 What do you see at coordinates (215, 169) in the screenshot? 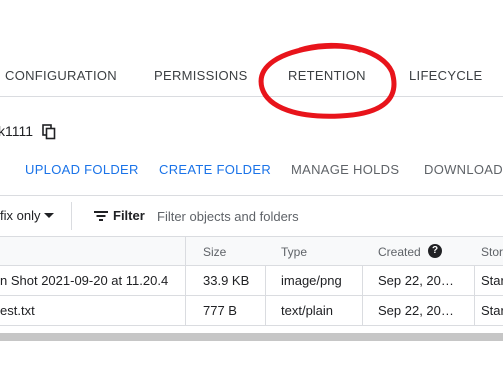
I see `create-folder-button: CREATE FOLDER` at bounding box center [215, 169].